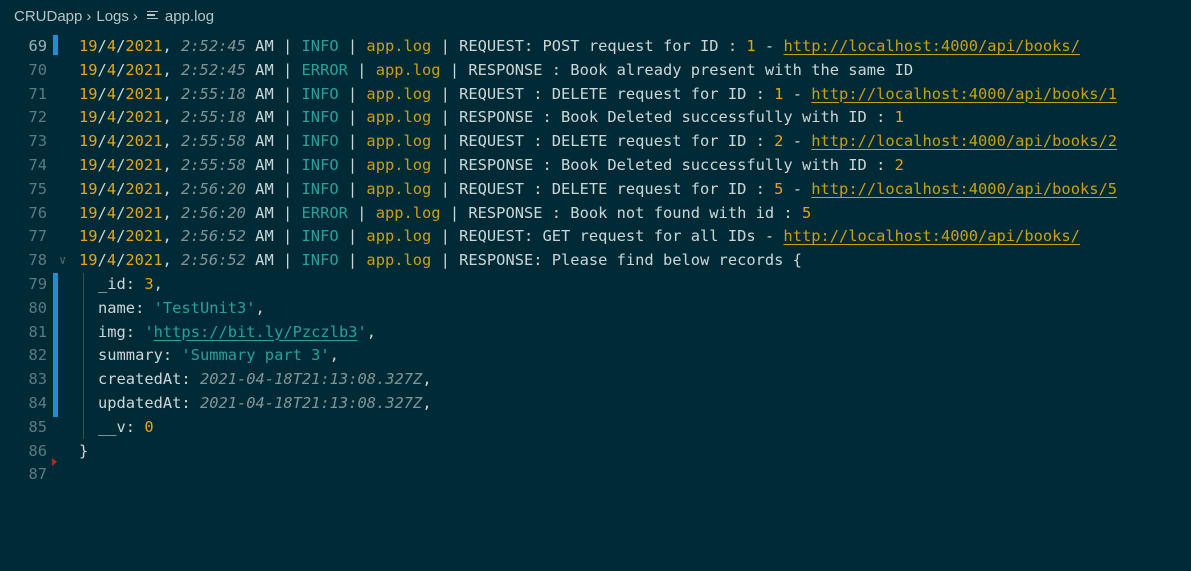 This screenshot has width=1191, height=571. I want to click on log-time: 2:55:58, so click(213, 141).